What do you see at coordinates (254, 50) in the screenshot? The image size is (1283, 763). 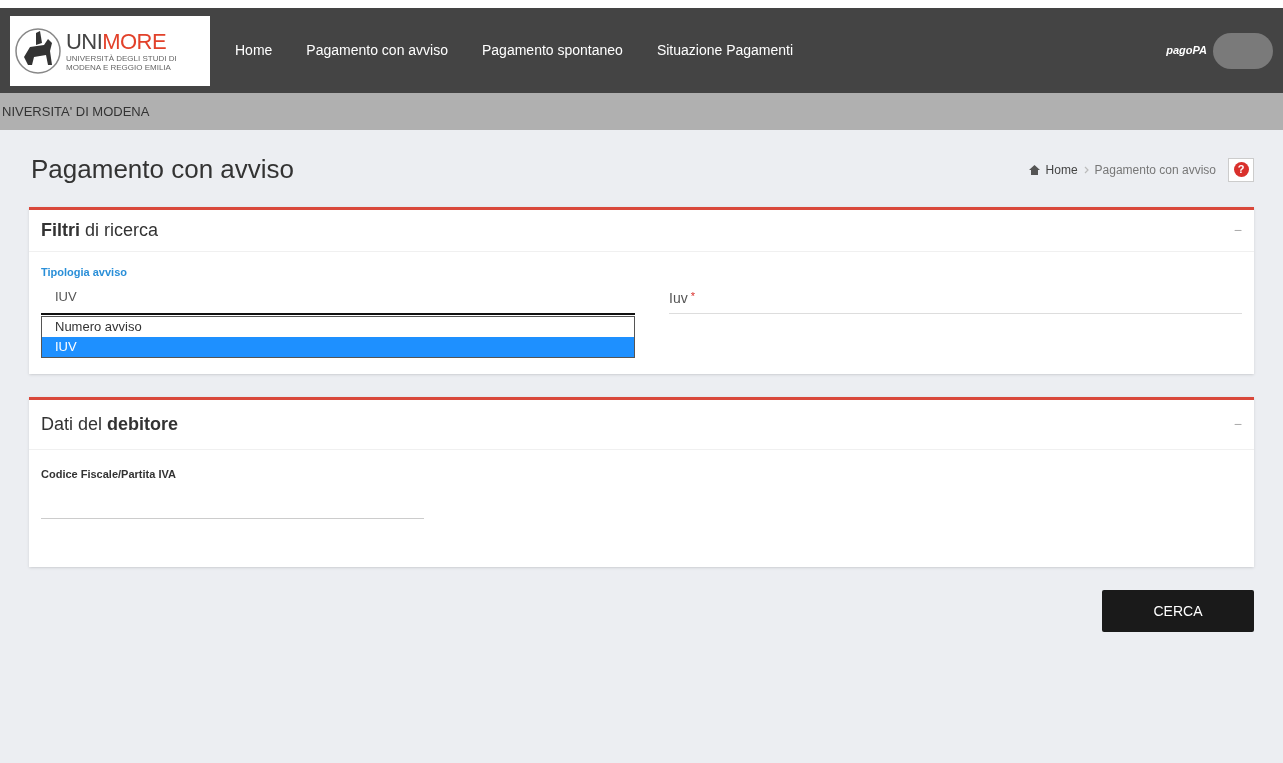 I see `nav-link: Home` at bounding box center [254, 50].